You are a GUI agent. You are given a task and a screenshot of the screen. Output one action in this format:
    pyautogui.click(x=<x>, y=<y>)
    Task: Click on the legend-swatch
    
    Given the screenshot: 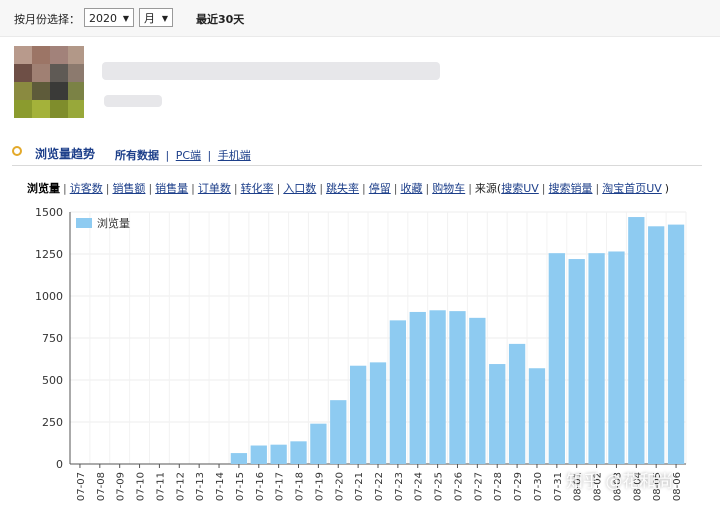 What is the action you would take?
    pyautogui.click(x=84, y=223)
    